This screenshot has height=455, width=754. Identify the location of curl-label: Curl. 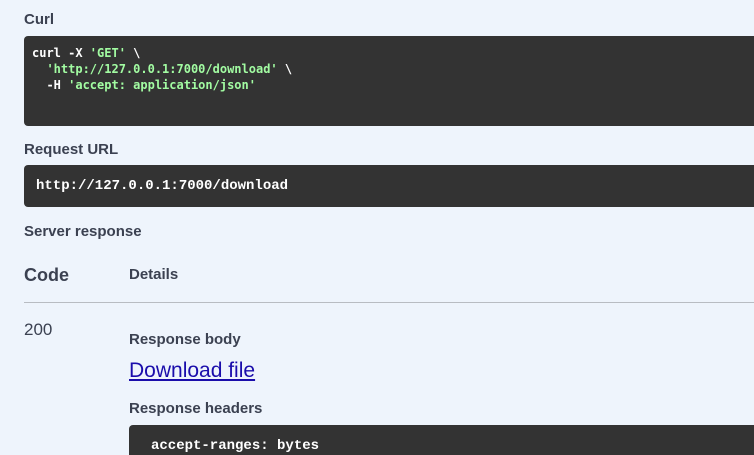
(39, 19).